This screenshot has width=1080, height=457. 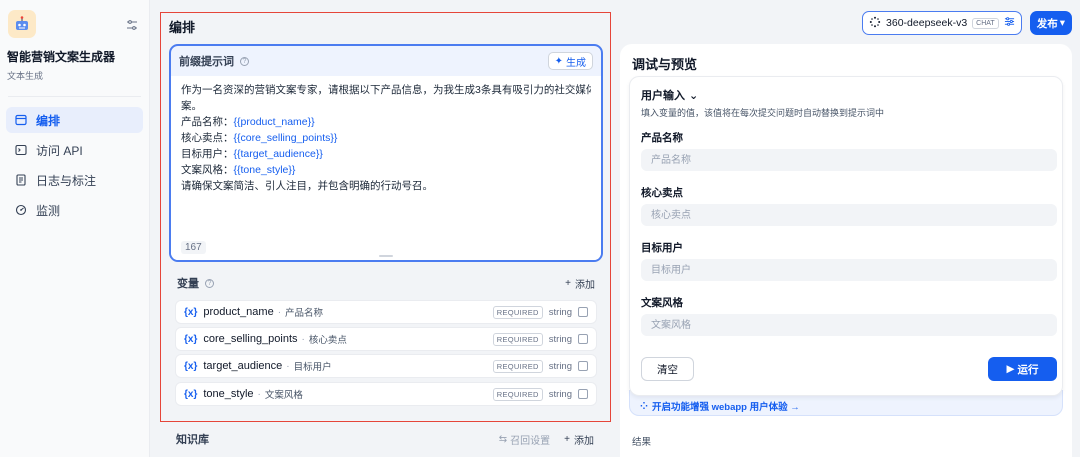 What do you see at coordinates (21, 180) in the screenshot?
I see `file-list-icon` at bounding box center [21, 180].